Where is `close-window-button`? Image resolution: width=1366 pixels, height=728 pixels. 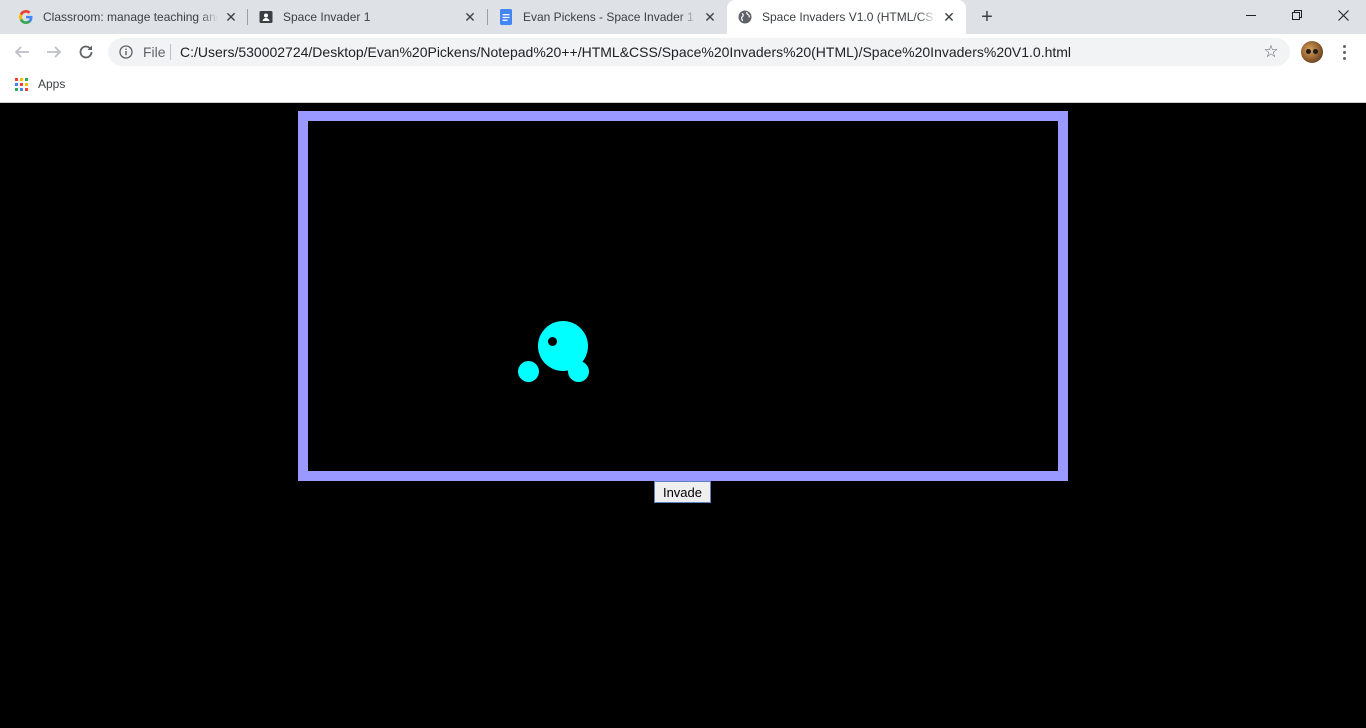
close-window-button is located at coordinates (1343, 15).